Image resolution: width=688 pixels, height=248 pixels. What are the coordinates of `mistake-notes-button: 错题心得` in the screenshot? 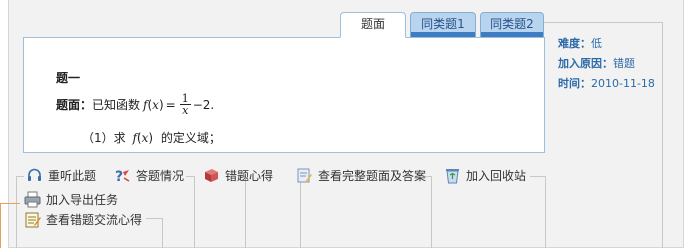 It's located at (238, 175).